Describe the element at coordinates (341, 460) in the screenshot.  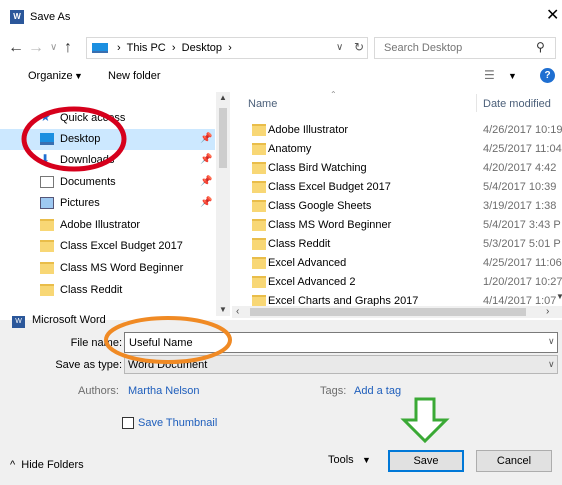
I see `tools-menu: Tools` at that location.